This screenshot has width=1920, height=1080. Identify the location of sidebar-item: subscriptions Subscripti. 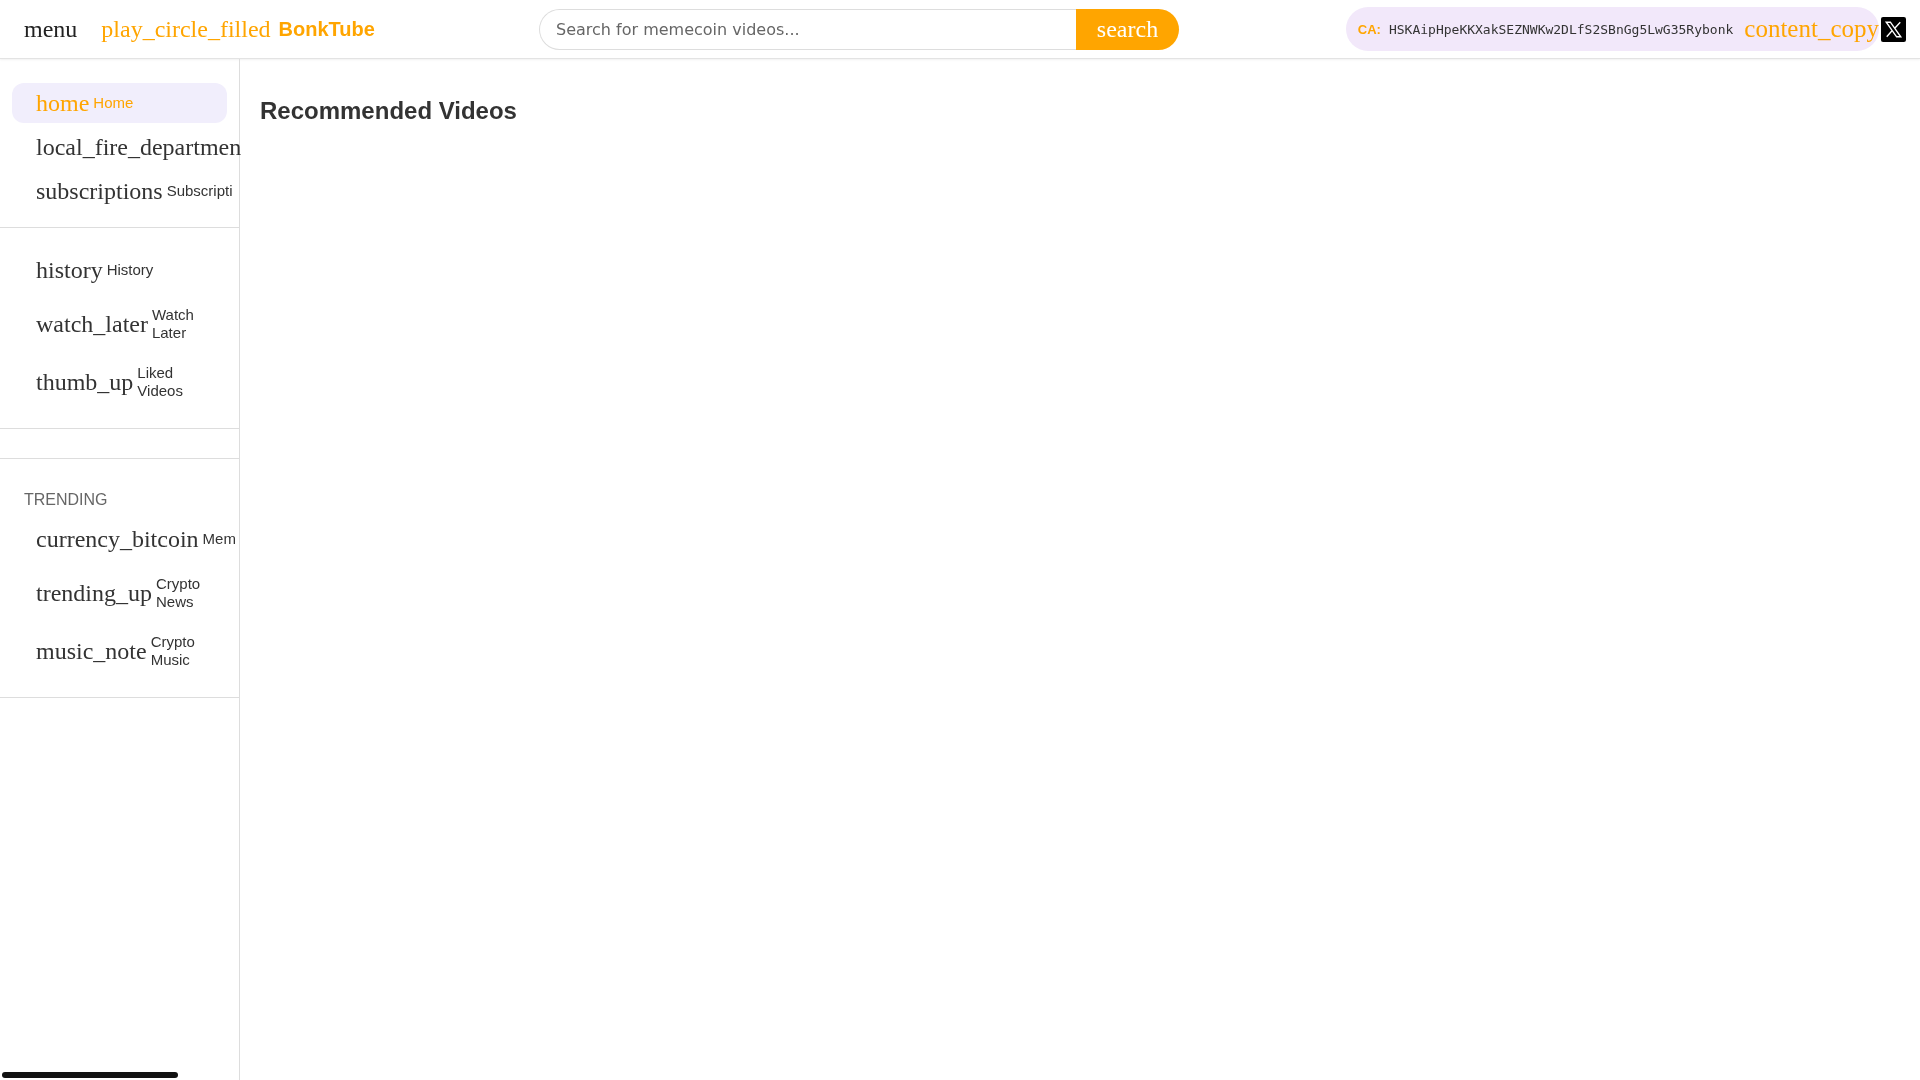
(122, 191).